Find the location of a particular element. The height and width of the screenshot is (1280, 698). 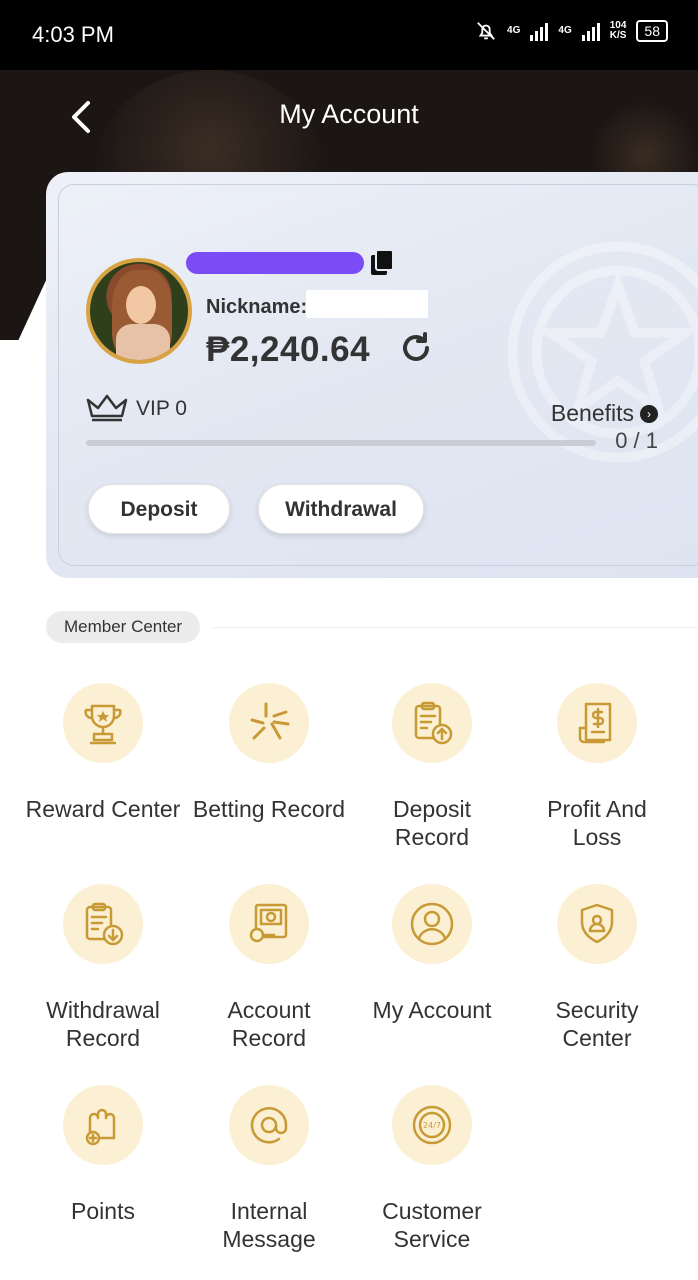

nickname-redaction is located at coordinates (367, 304).